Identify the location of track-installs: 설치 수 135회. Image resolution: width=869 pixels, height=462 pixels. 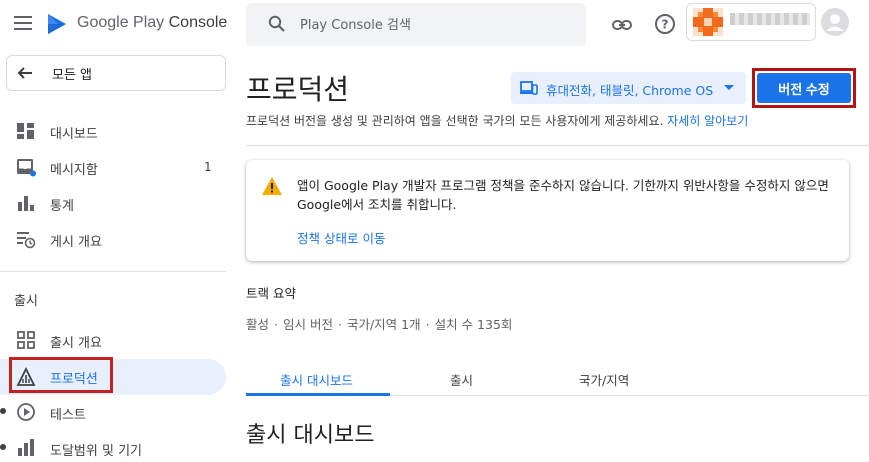
(473, 324).